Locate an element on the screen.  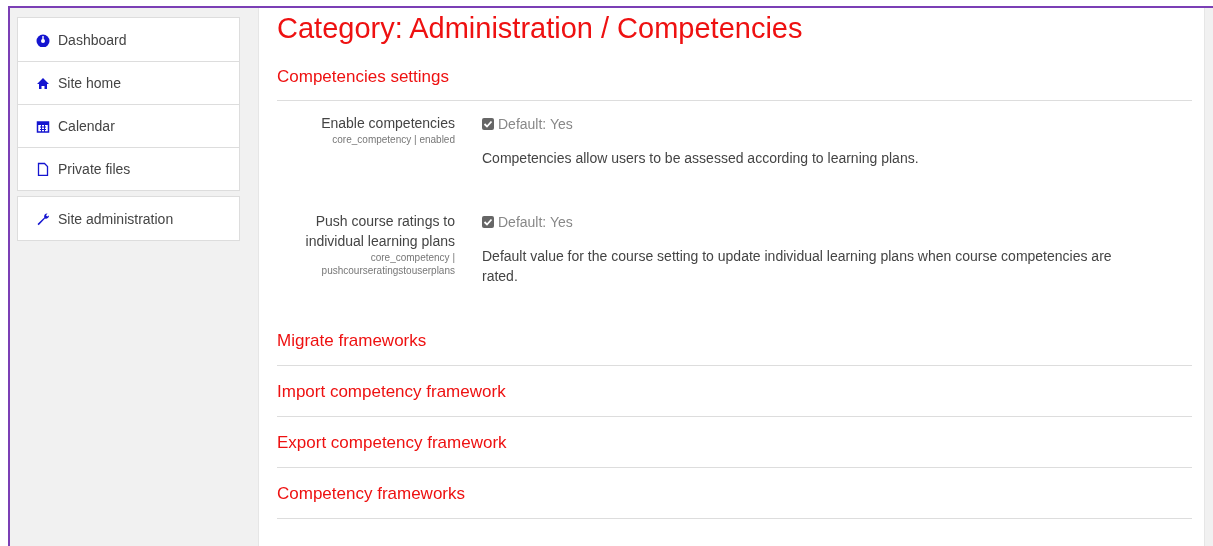
calendar-icon is located at coordinates (43, 126).